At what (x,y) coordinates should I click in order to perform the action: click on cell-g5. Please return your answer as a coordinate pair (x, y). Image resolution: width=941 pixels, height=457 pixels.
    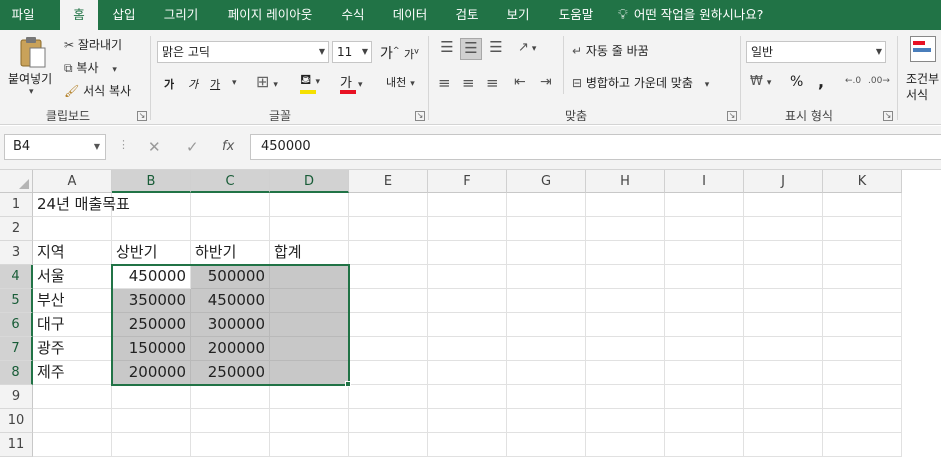
    Looking at the image, I should click on (546, 301).